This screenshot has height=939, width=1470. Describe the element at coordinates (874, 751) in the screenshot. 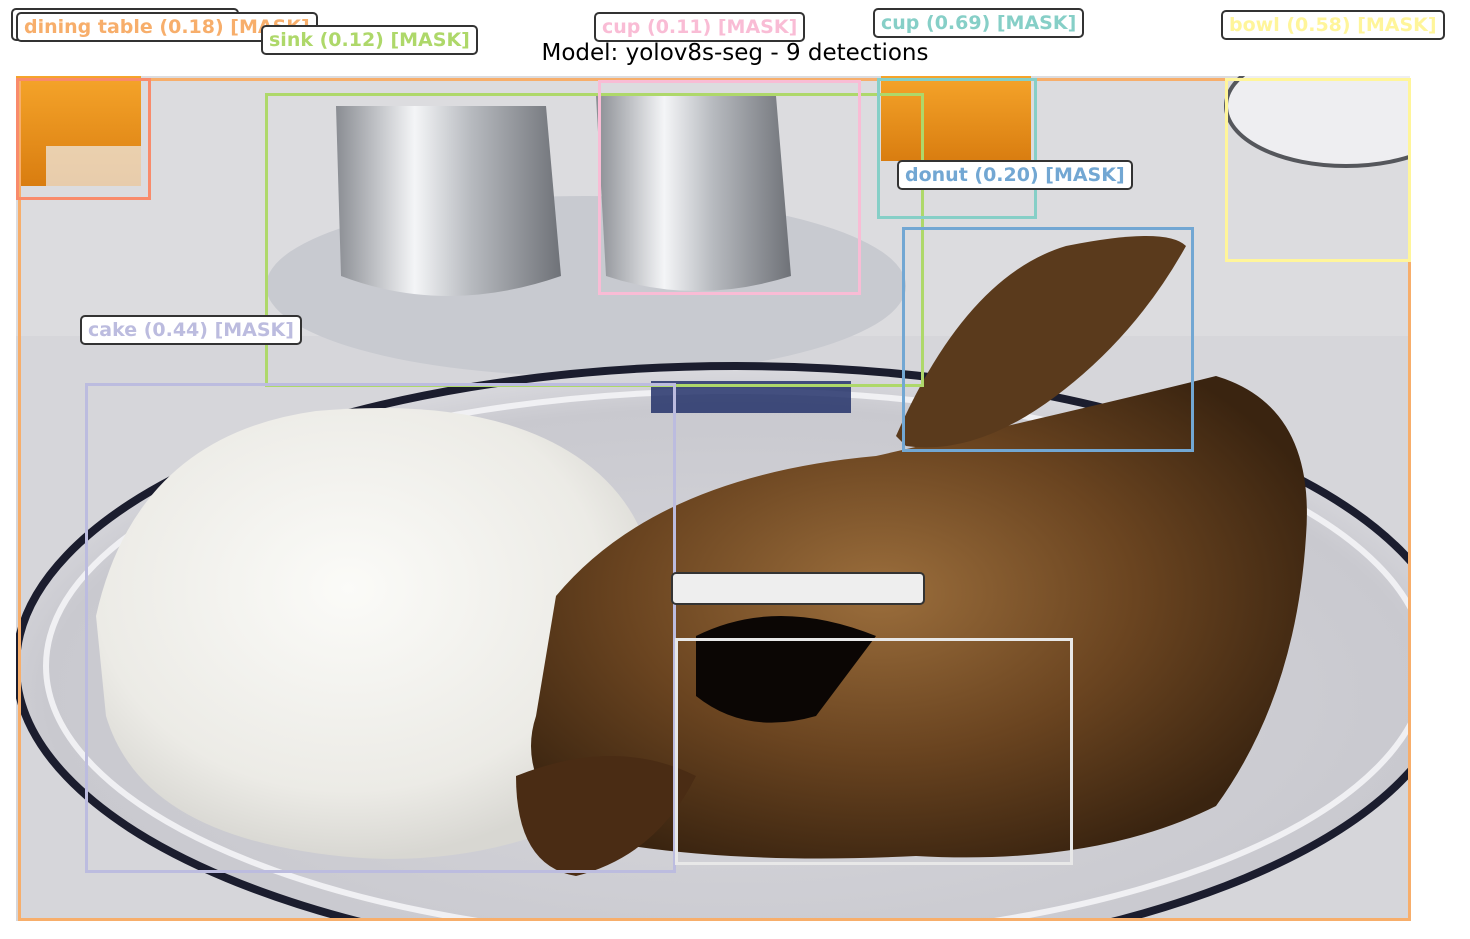

I see `detection-box-unlabeled-light` at that location.